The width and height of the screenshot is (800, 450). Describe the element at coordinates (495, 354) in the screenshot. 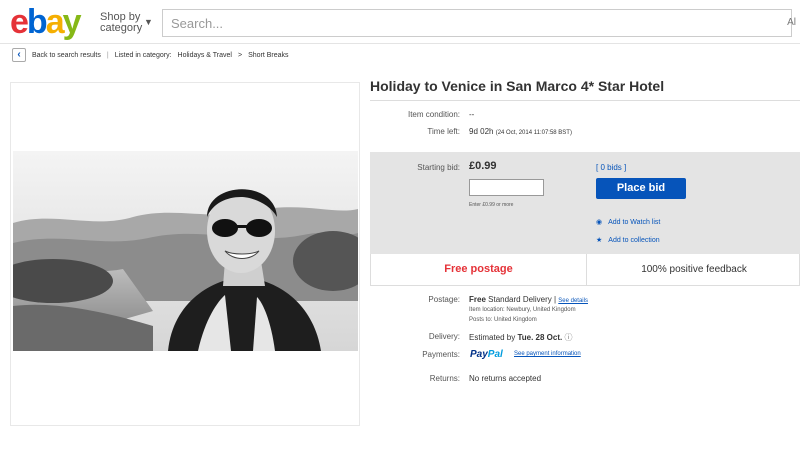

I see `paypal-logo-pal: Pal` at that location.